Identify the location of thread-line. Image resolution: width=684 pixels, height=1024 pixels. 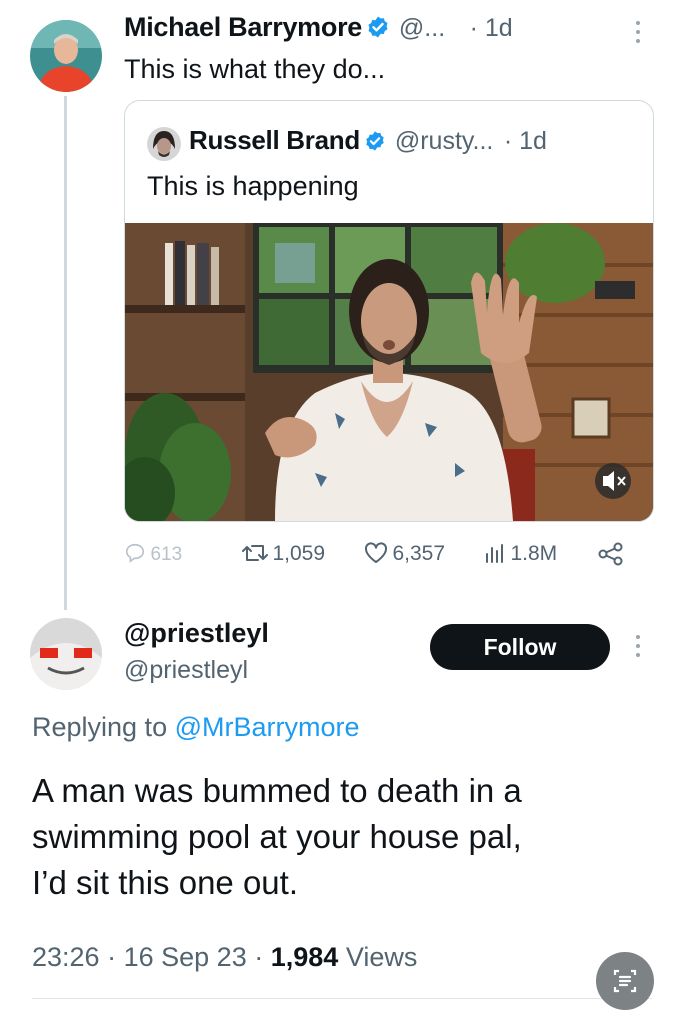
(65, 353).